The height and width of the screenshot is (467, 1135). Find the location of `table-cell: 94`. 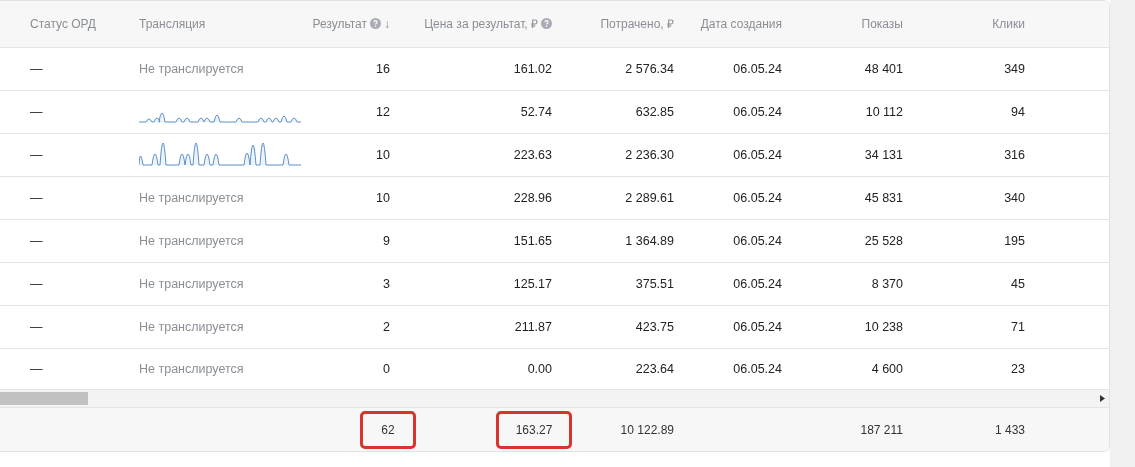

table-cell: 94 is located at coordinates (1018, 111).